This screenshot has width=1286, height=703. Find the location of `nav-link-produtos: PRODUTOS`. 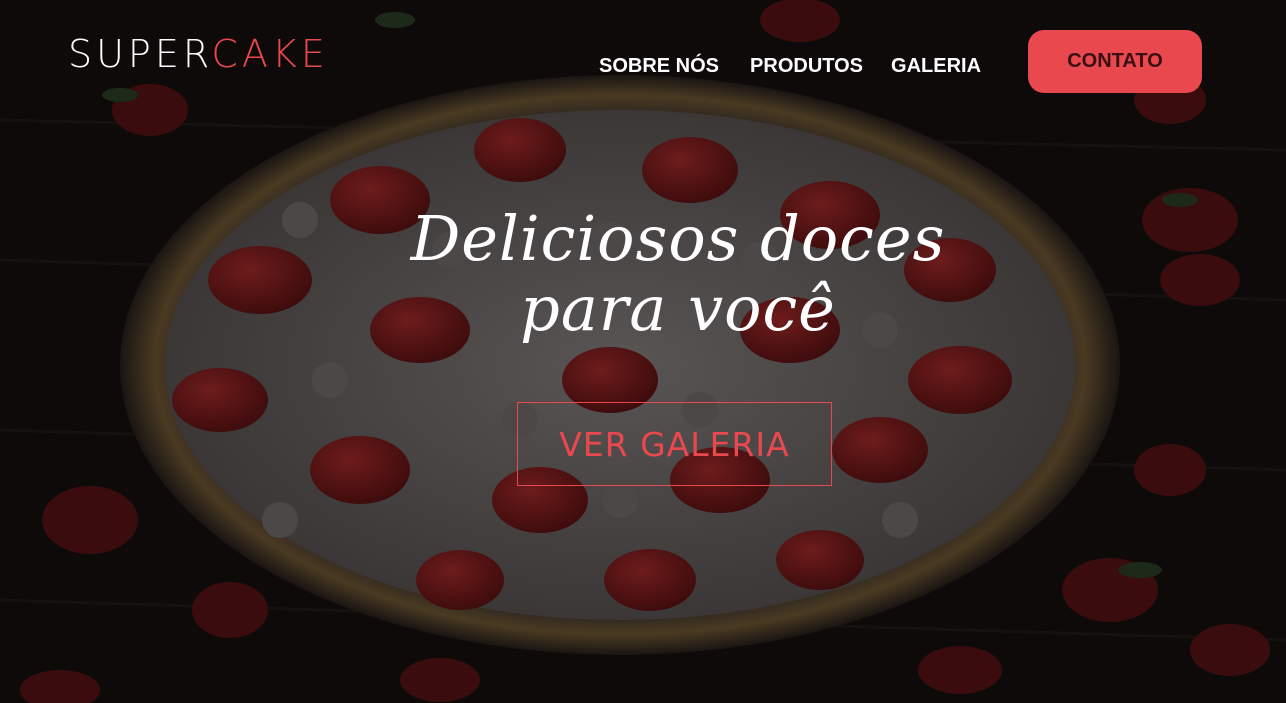

nav-link-produtos: PRODUTOS is located at coordinates (806, 66).